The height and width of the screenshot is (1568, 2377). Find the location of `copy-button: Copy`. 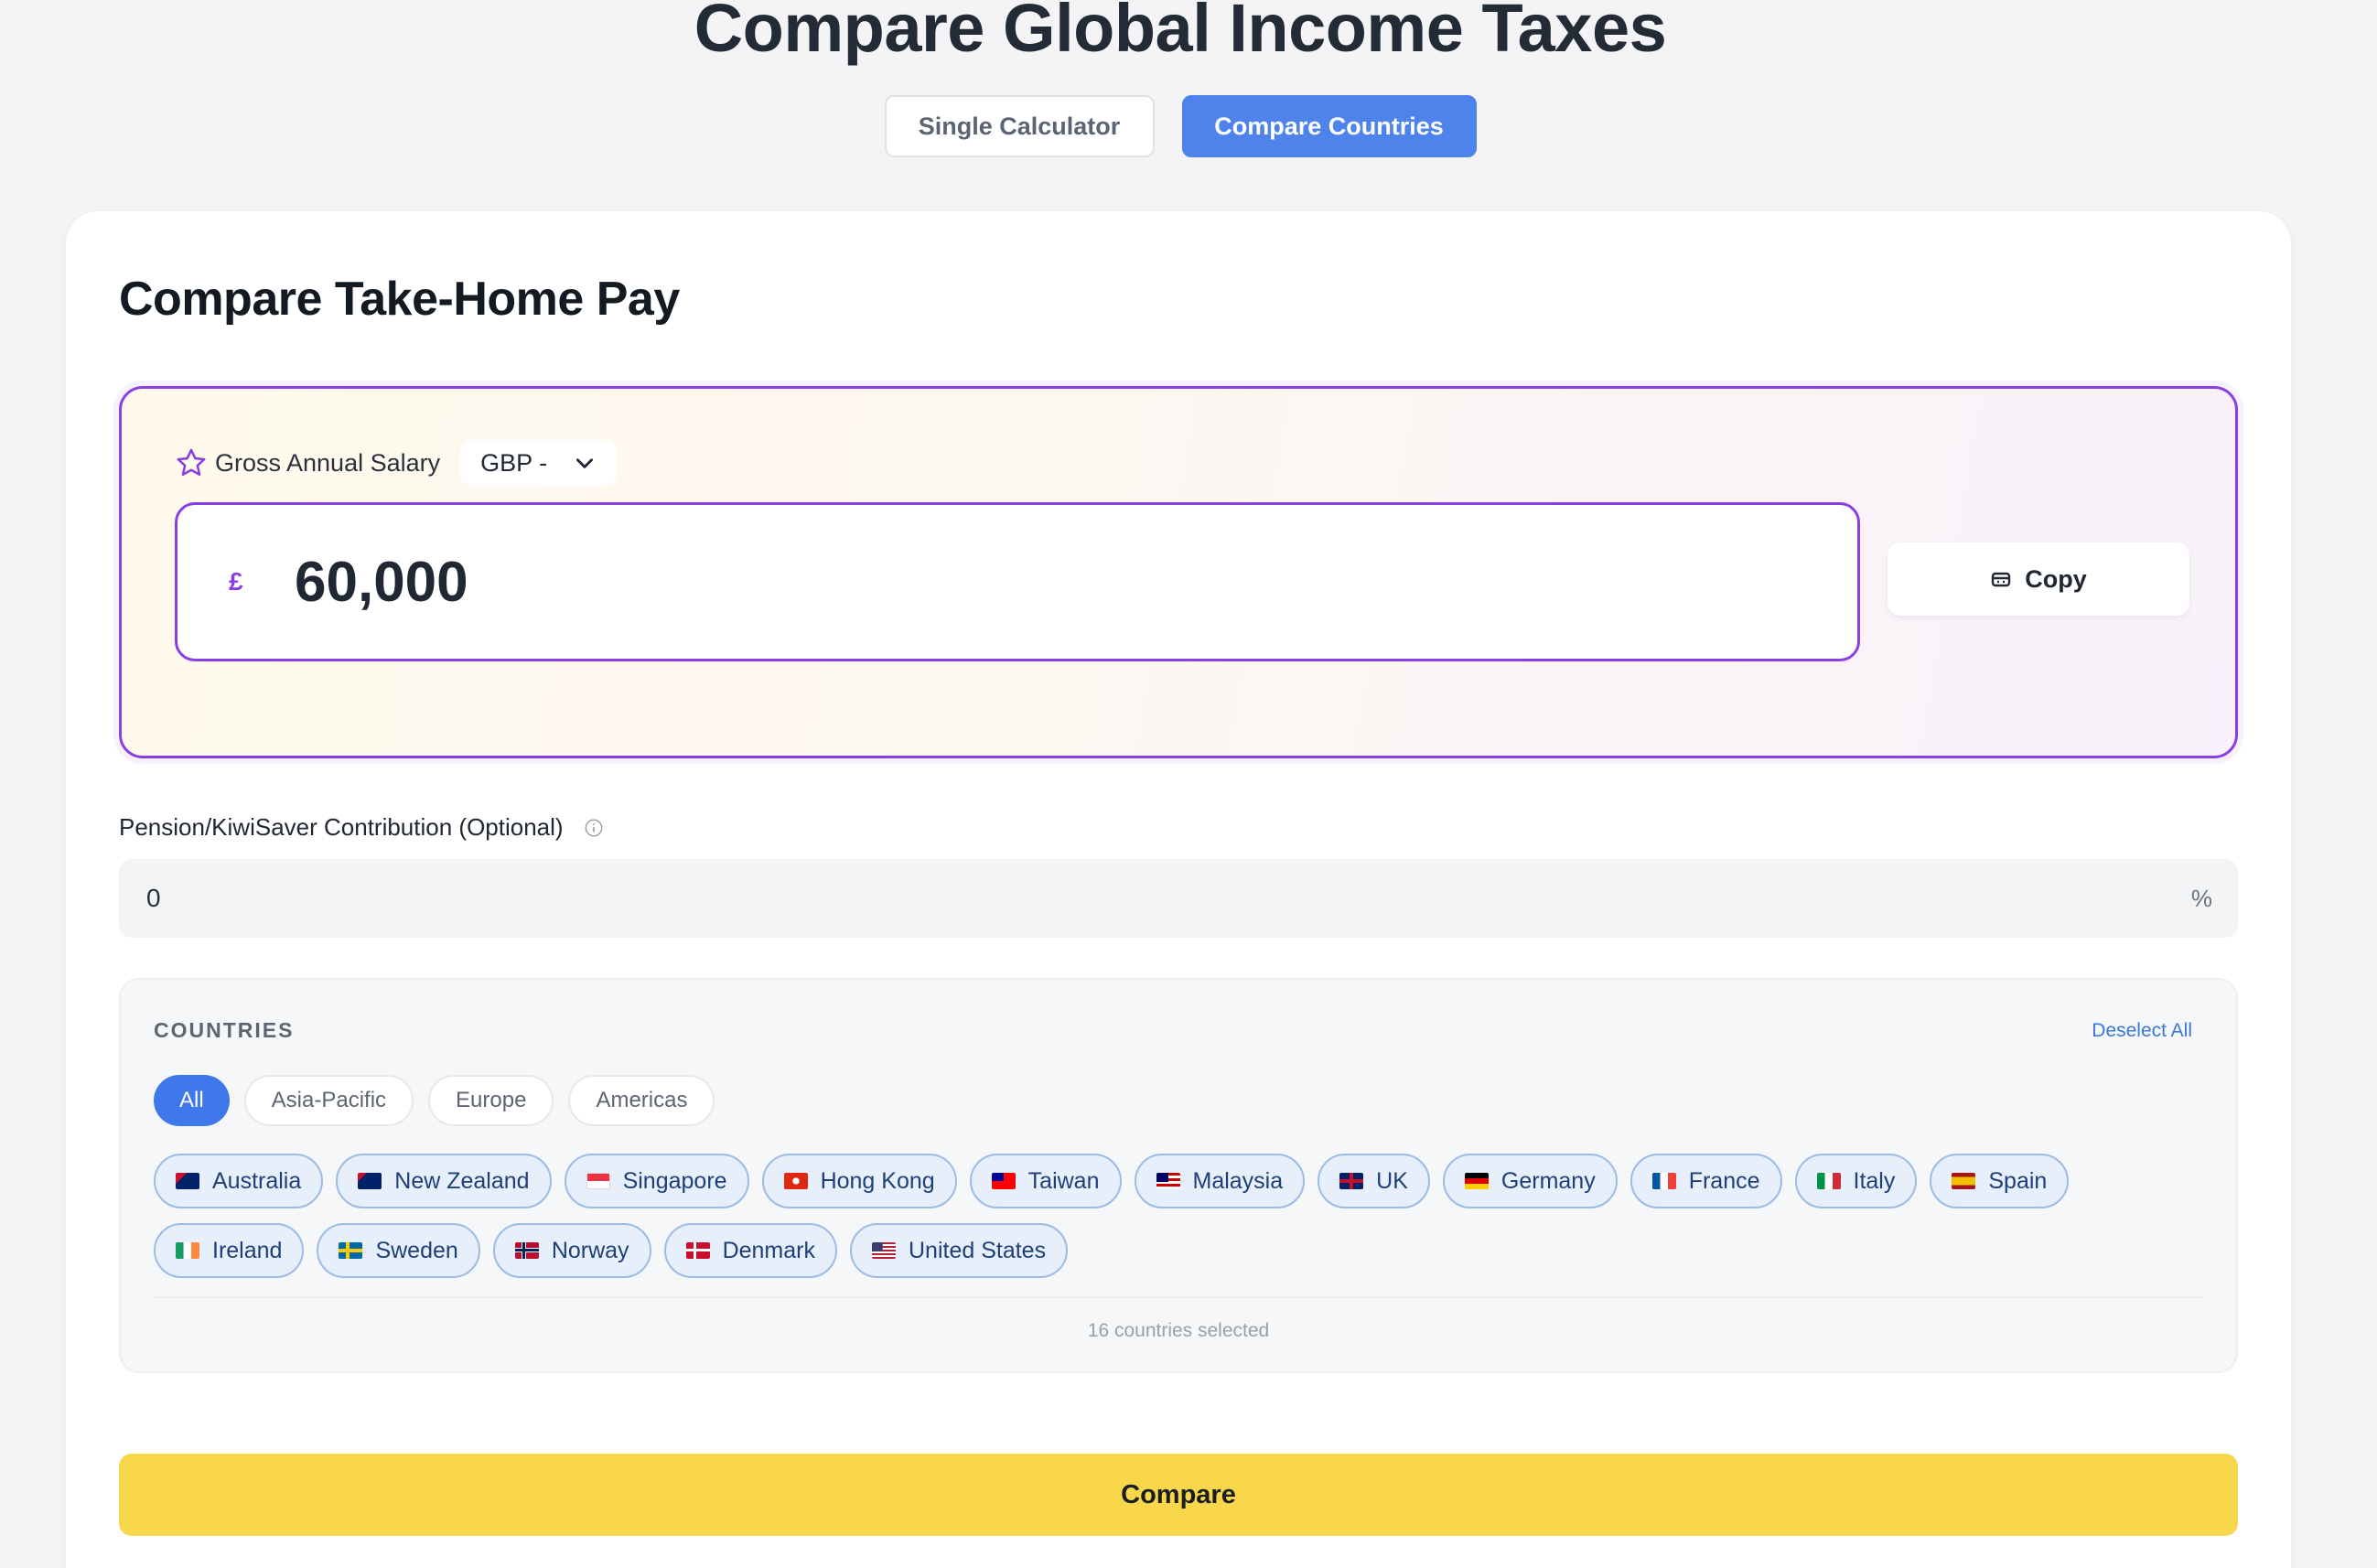

copy-button: Copy is located at coordinates (2038, 579).